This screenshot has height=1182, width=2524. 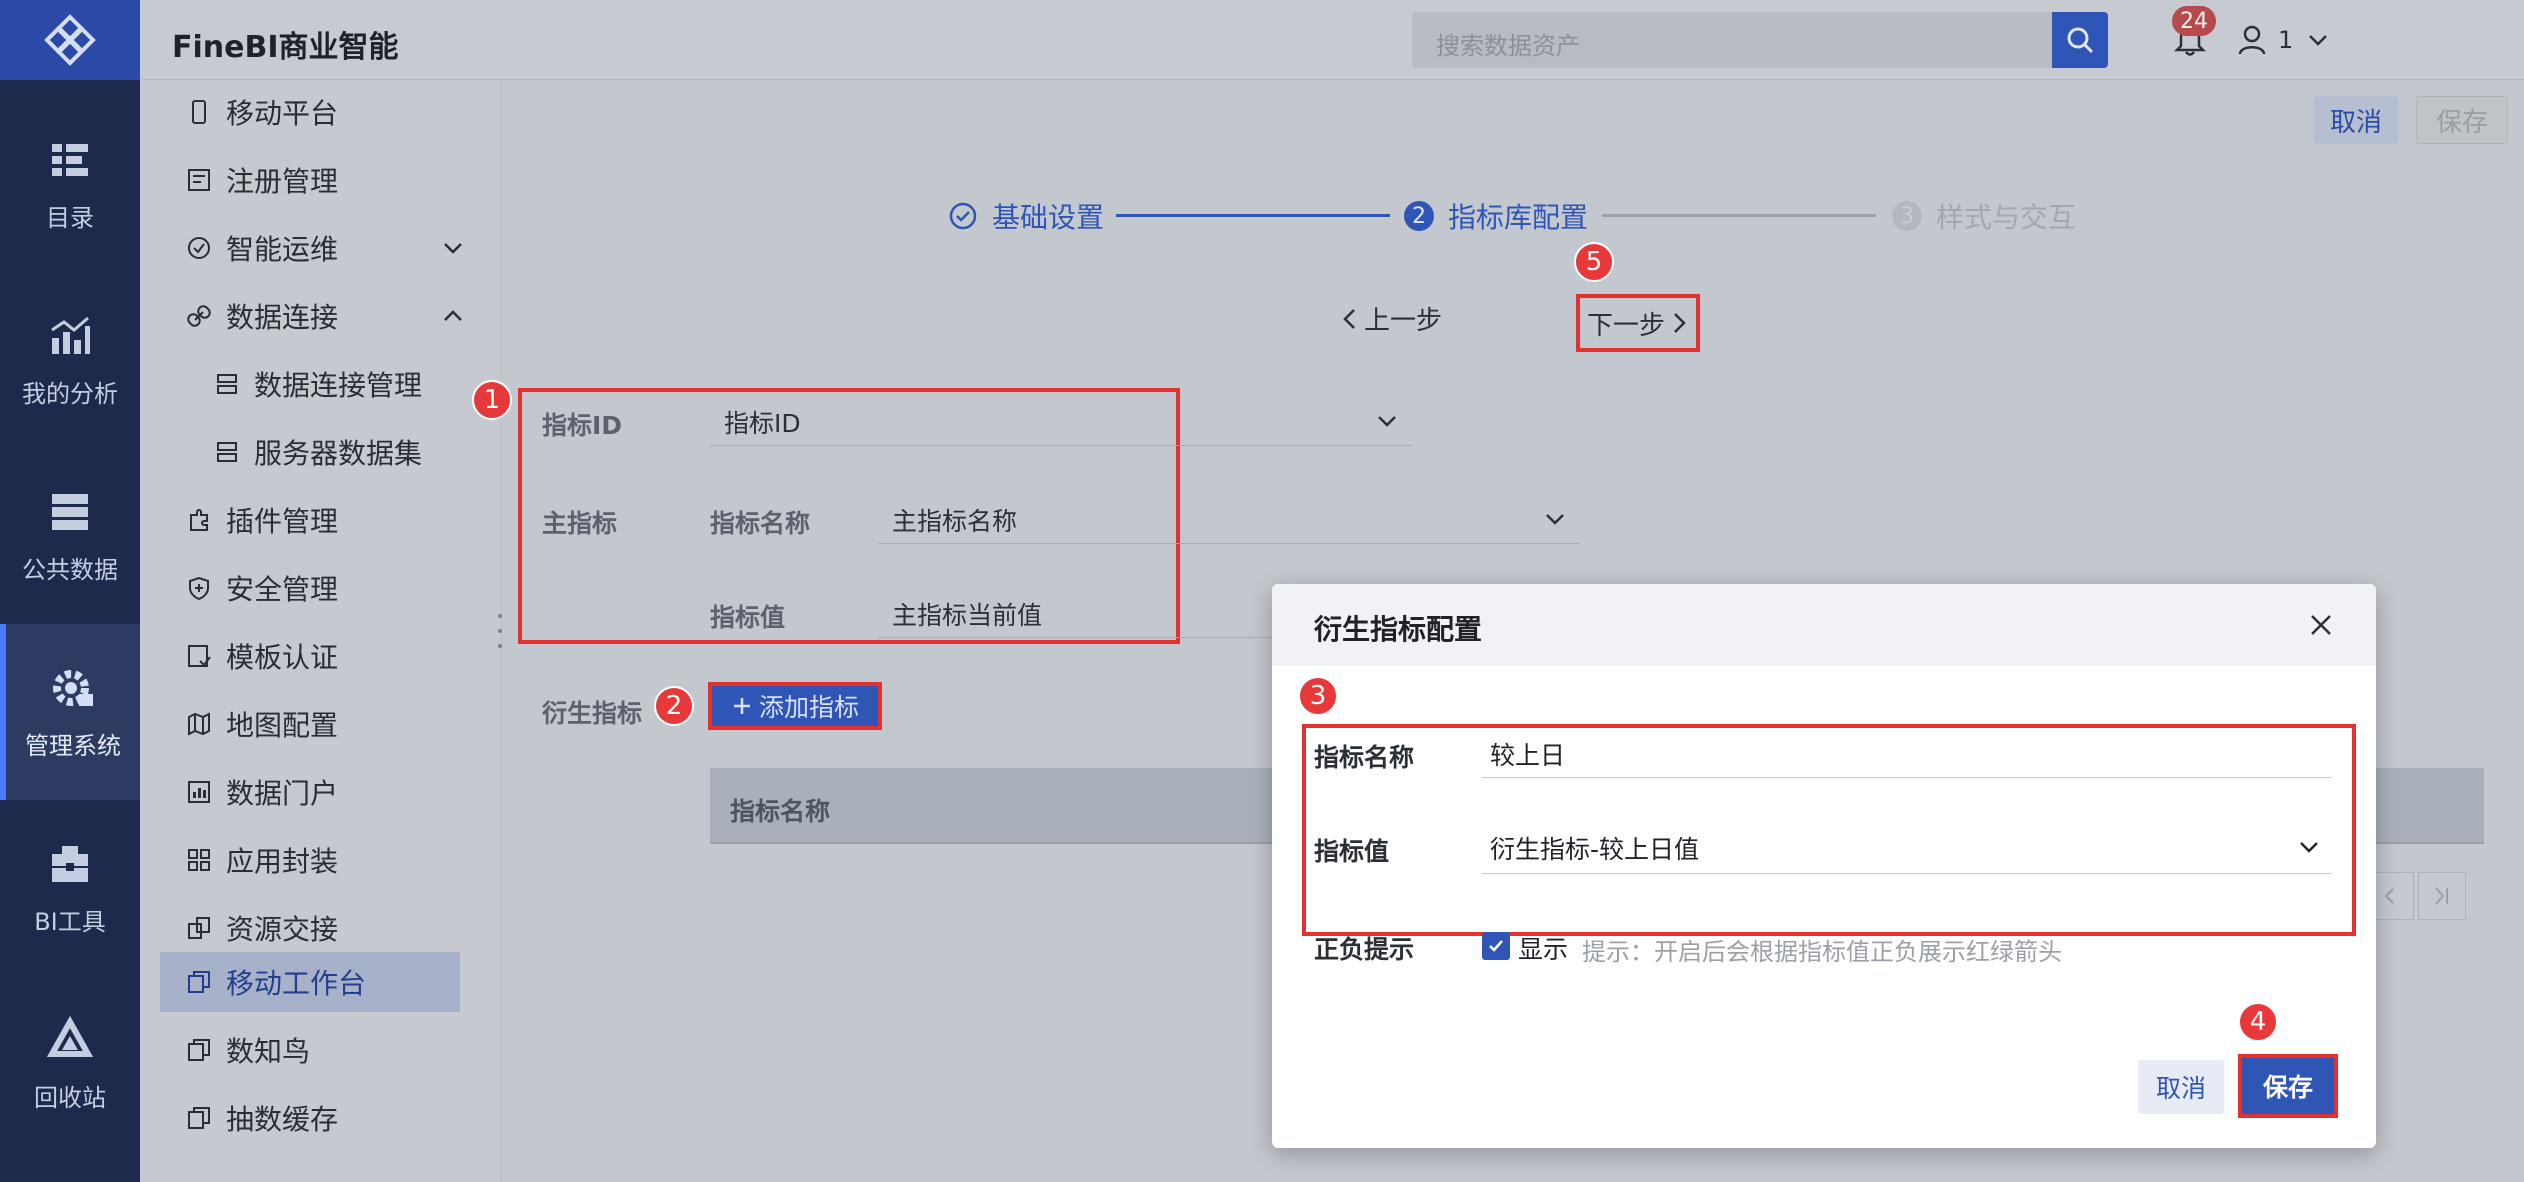 I want to click on step-connector, so click(x=1253, y=215).